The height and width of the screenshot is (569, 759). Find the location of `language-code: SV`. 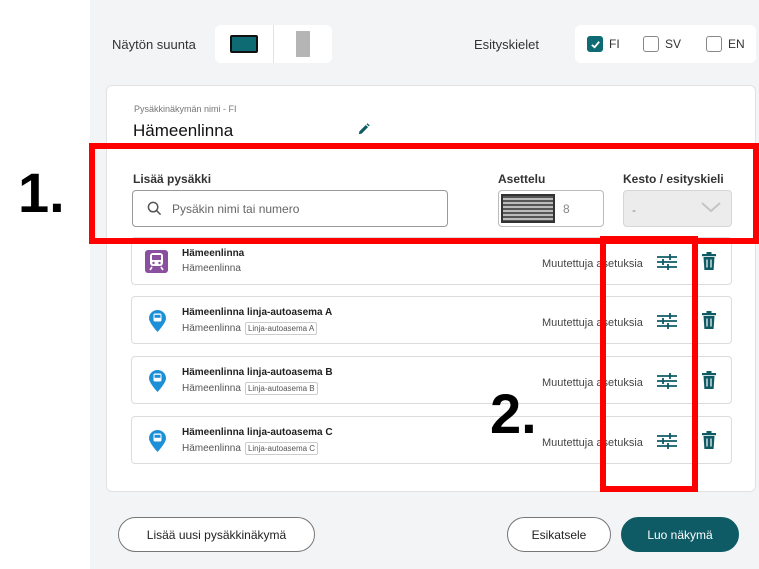

language-code: SV is located at coordinates (673, 44).